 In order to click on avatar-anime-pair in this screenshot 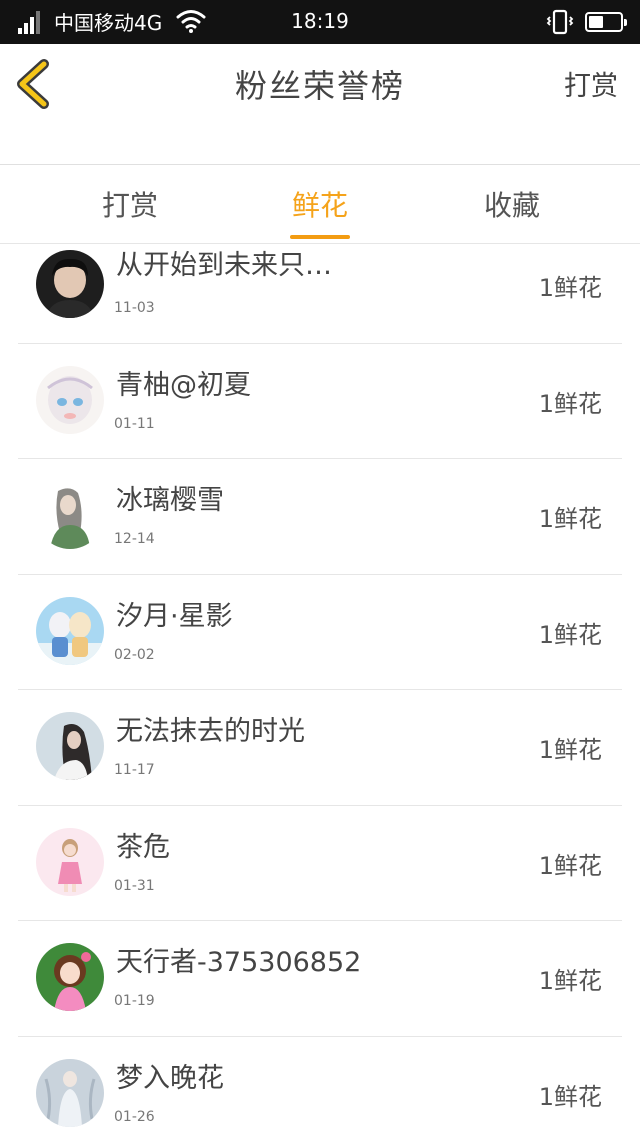, I will do `click(70, 630)`.